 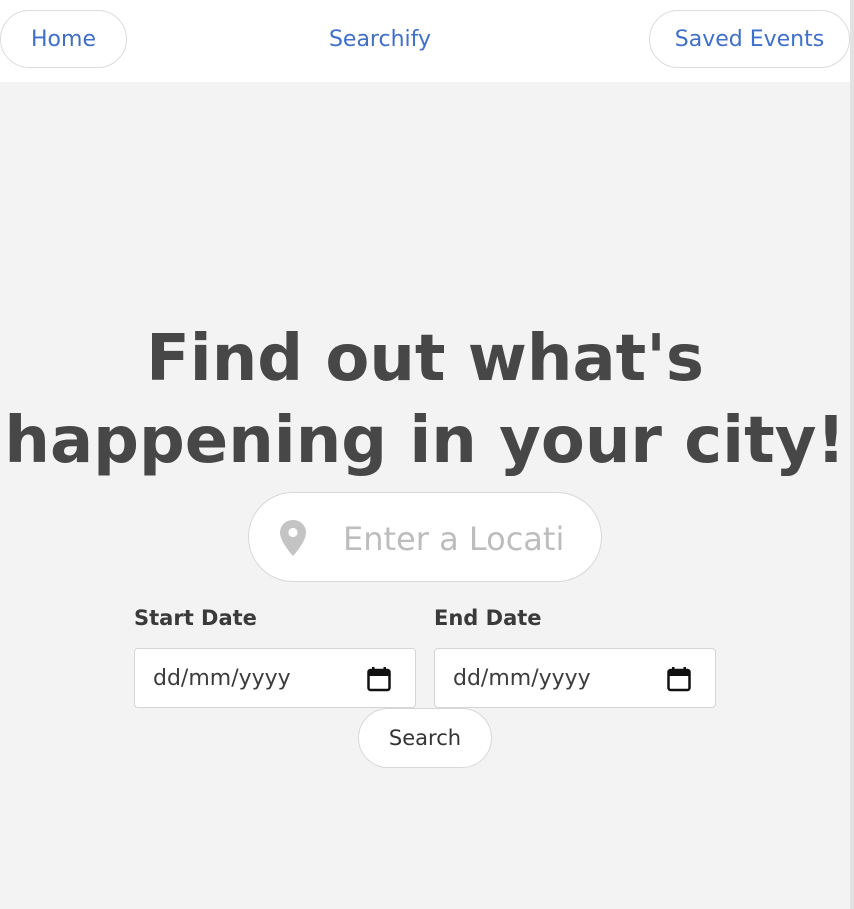 I want to click on end-date-input: dd/mm/yyyy, so click(x=575, y=678).